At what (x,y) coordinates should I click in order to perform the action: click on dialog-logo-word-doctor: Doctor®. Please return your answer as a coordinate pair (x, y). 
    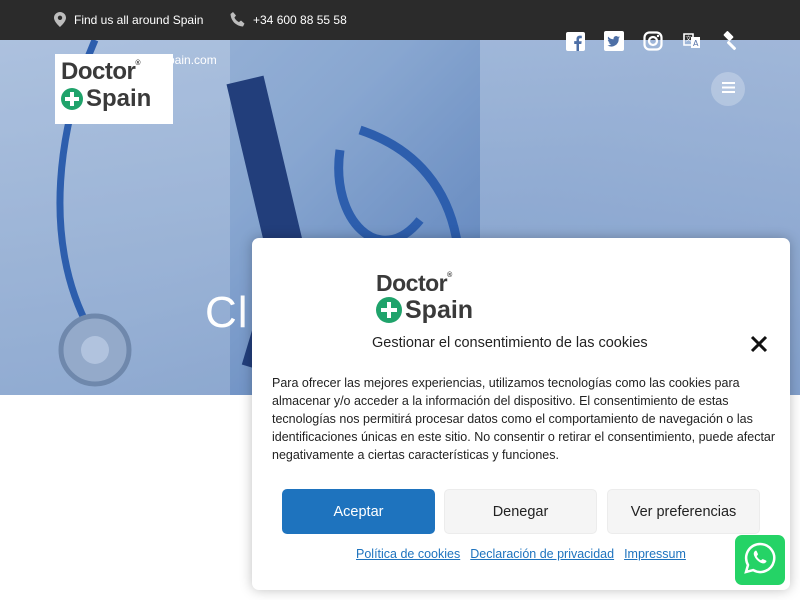
    Looking at the image, I should click on (431, 283).